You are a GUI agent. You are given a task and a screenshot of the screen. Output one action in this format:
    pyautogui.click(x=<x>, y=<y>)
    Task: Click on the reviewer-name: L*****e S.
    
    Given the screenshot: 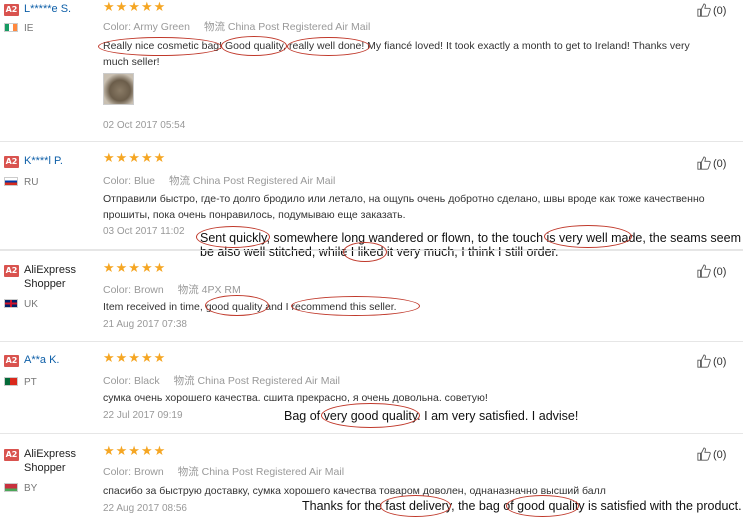 What is the action you would take?
    pyautogui.click(x=47, y=9)
    